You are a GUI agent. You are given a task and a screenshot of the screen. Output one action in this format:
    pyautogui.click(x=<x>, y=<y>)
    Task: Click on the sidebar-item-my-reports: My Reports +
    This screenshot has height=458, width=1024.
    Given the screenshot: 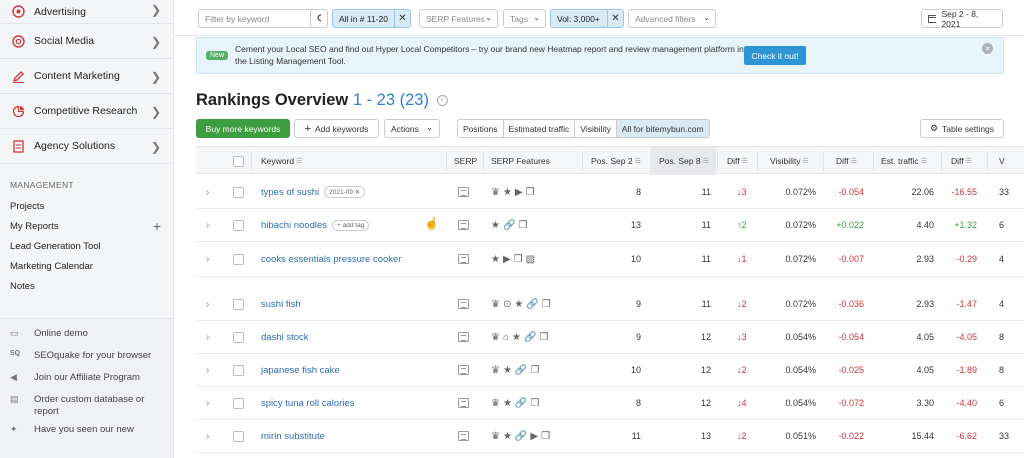 What is the action you would take?
    pyautogui.click(x=86, y=226)
    